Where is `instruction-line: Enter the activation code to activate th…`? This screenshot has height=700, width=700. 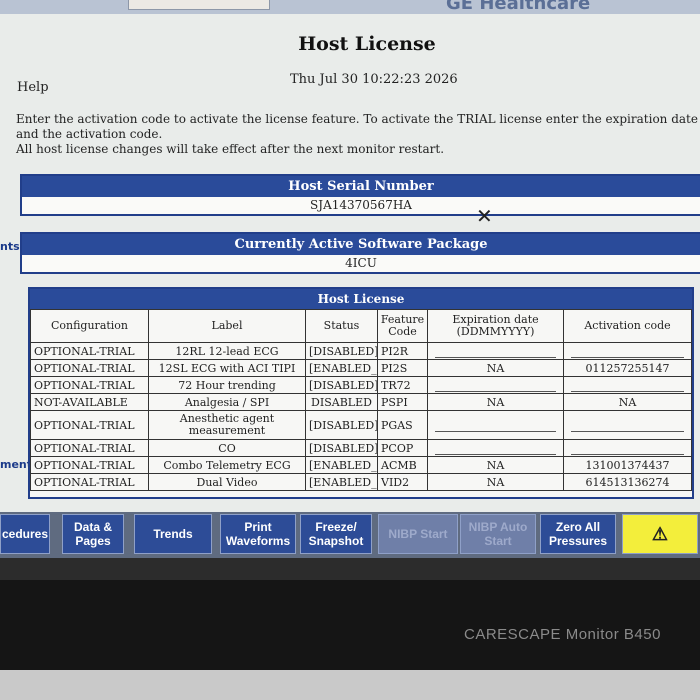
instruction-line: Enter the activation code to activate th… is located at coordinates (357, 126).